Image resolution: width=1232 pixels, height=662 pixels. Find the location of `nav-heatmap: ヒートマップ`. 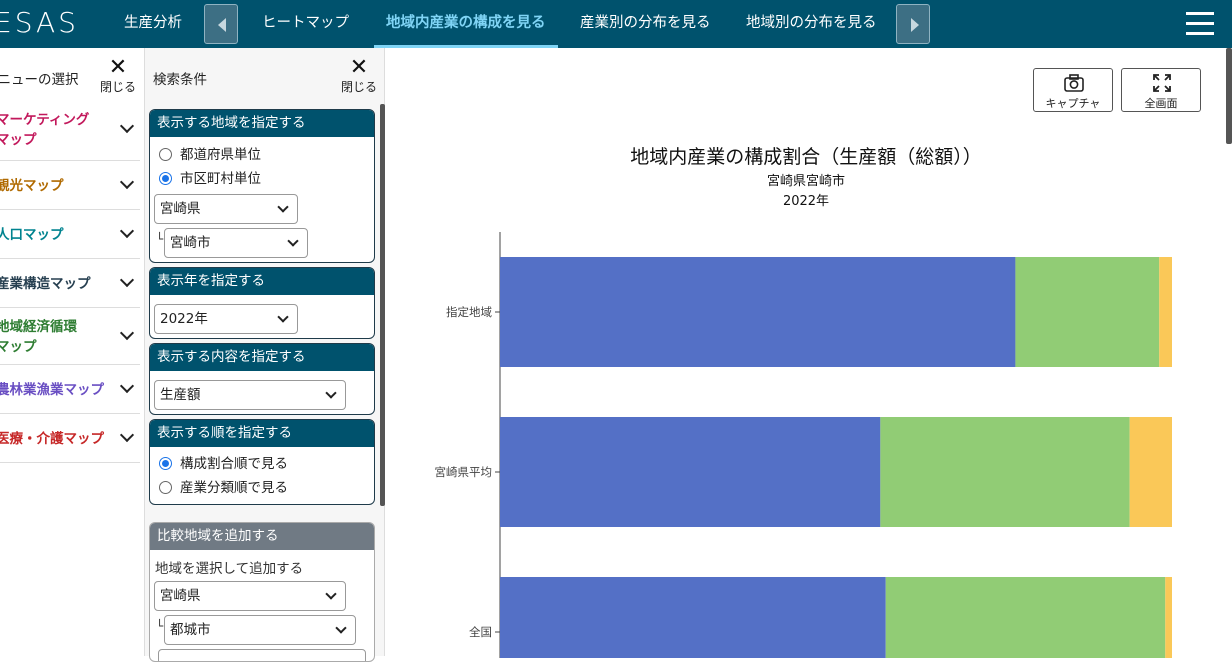

nav-heatmap: ヒートマップ is located at coordinates (305, 24).